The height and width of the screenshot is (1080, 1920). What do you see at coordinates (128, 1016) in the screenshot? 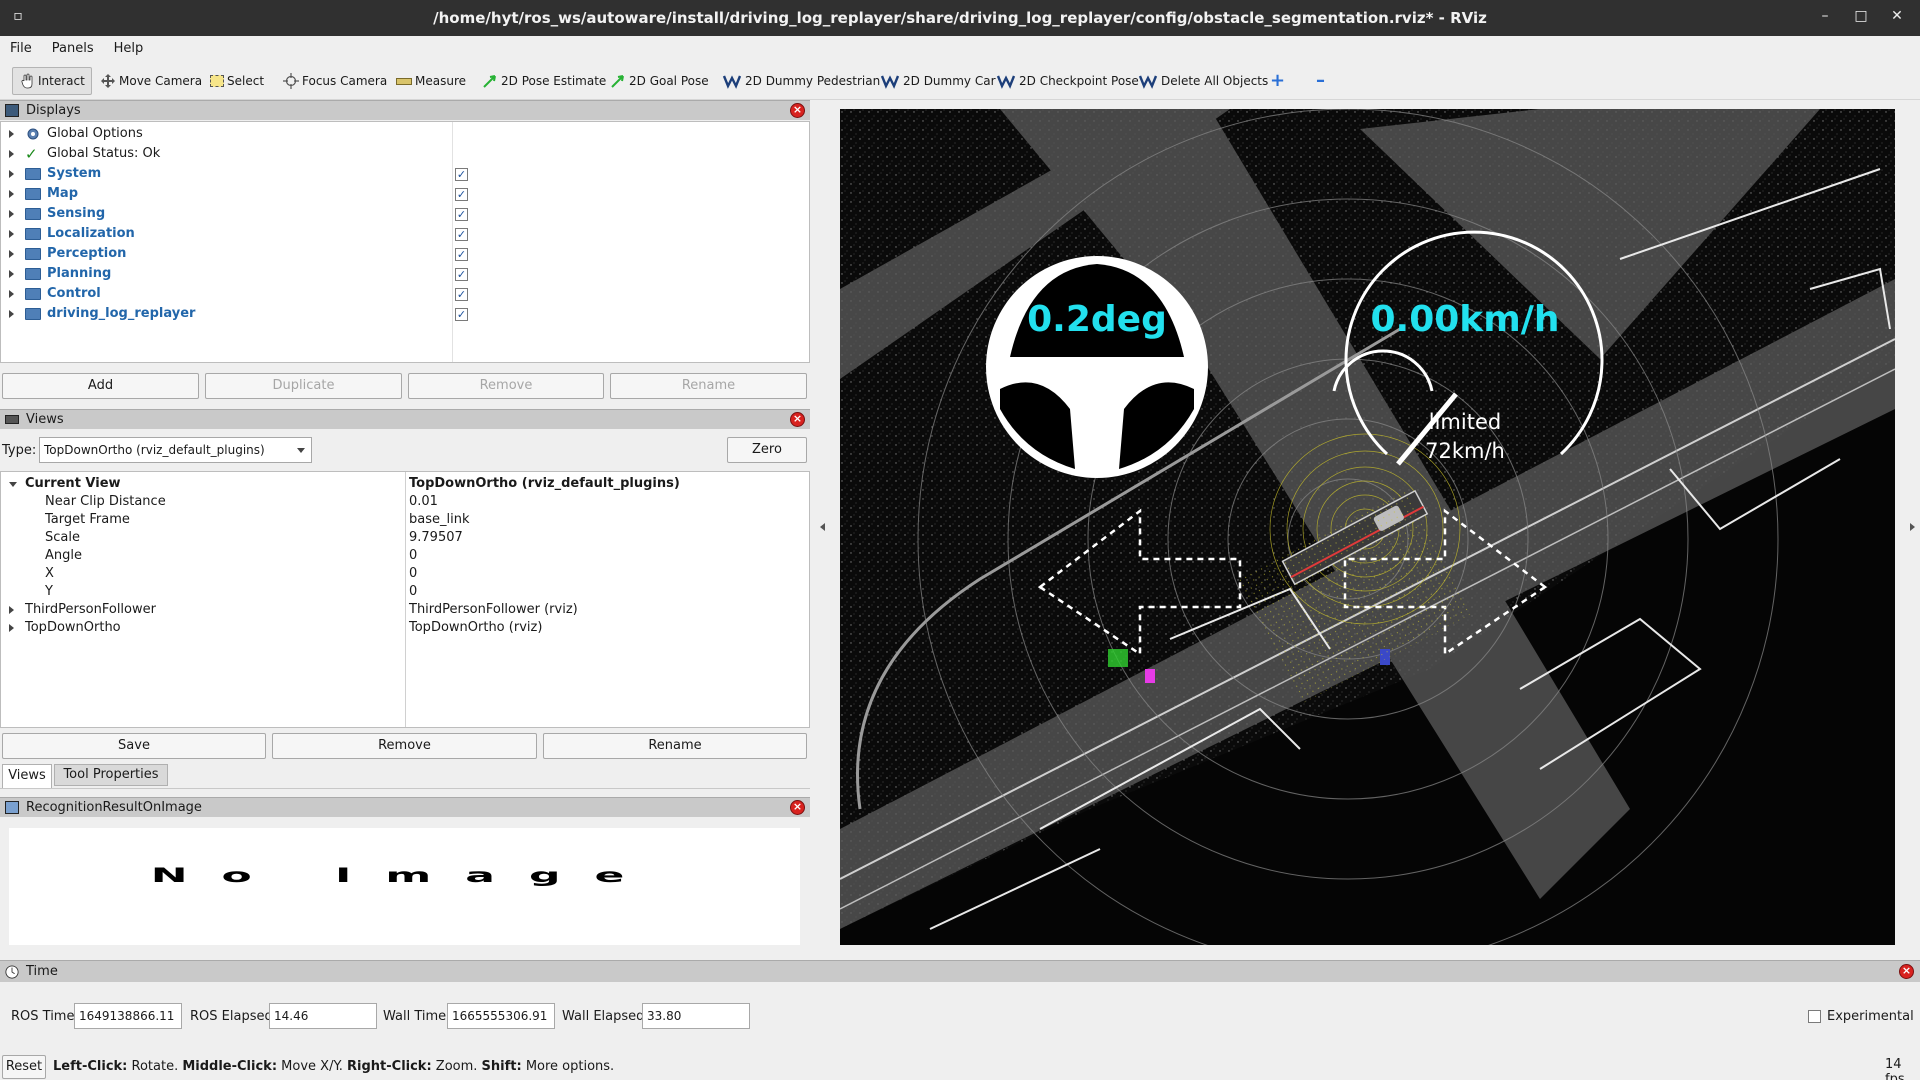
I see `ros-time-field: 1649138866.11` at bounding box center [128, 1016].